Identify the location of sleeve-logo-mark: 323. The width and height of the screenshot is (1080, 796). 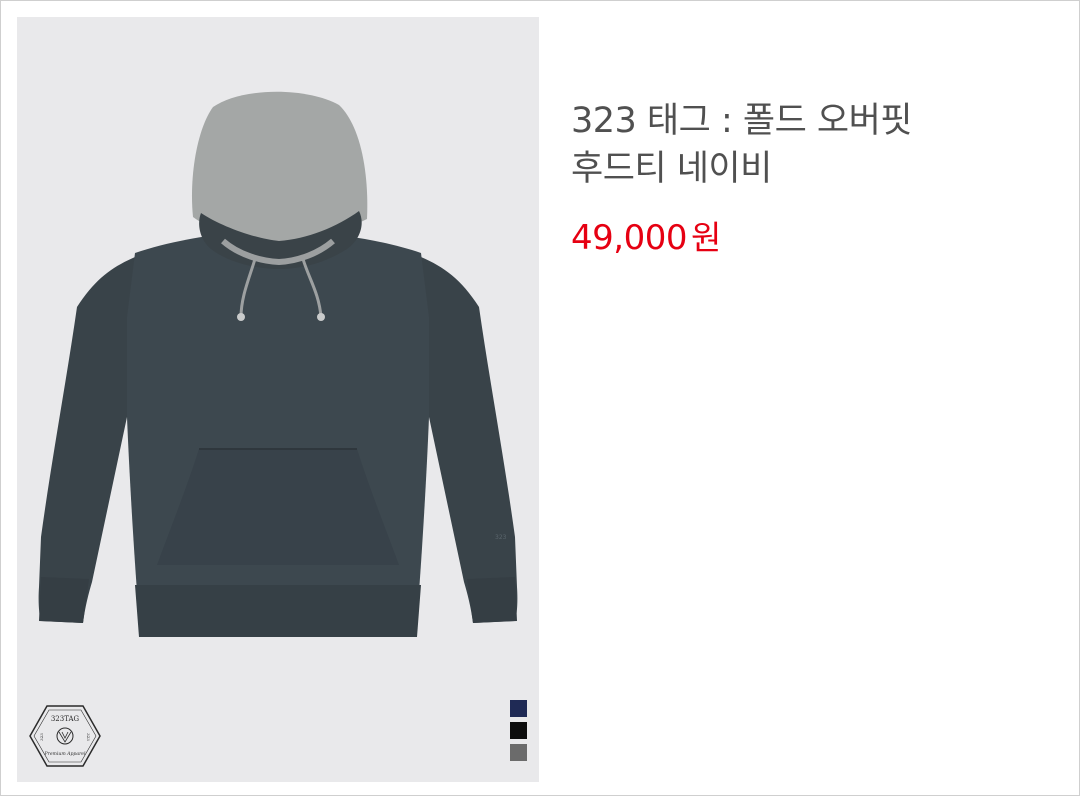
(501, 537).